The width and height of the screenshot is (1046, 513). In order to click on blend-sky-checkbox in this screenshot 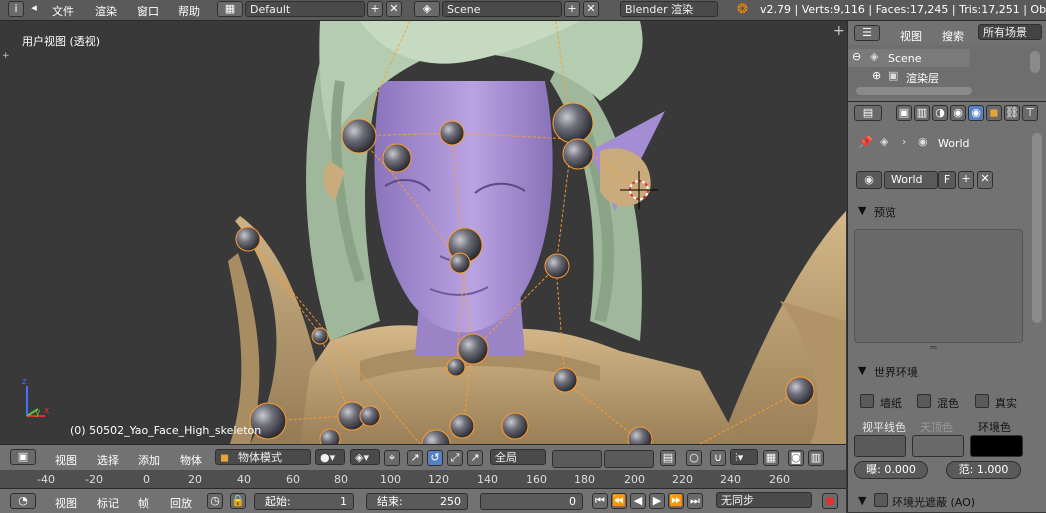, I will do `click(924, 401)`.